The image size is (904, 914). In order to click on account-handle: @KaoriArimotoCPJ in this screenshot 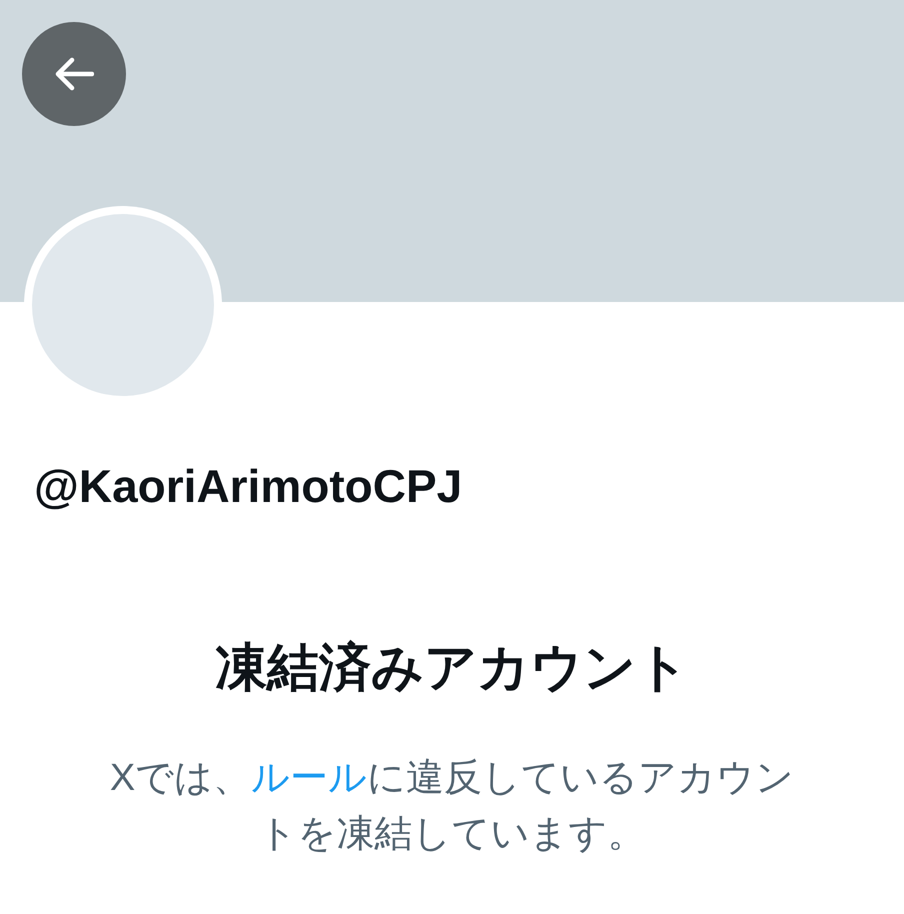, I will do `click(249, 486)`.